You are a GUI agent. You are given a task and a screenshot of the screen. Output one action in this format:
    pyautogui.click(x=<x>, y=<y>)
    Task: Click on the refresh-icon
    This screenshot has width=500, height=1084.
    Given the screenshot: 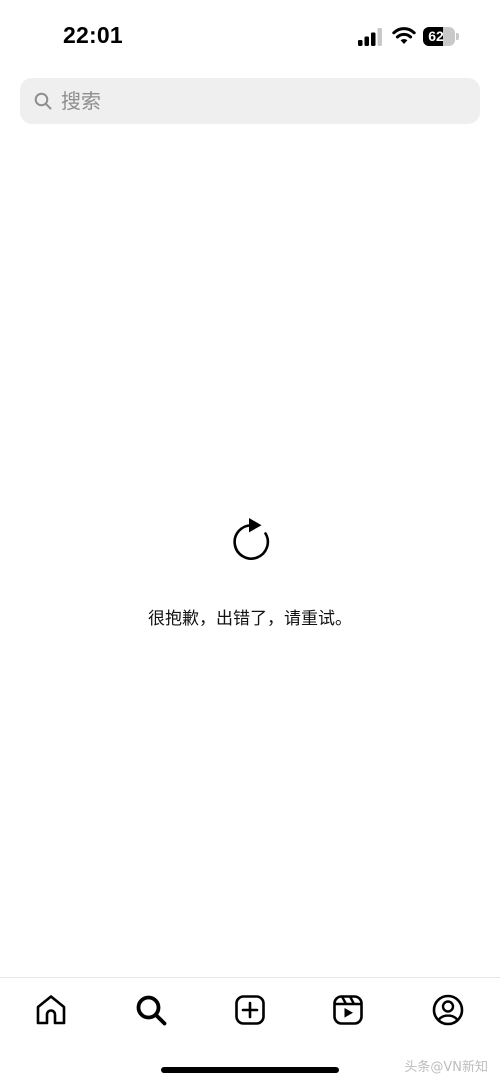 What is the action you would take?
    pyautogui.click(x=251, y=539)
    